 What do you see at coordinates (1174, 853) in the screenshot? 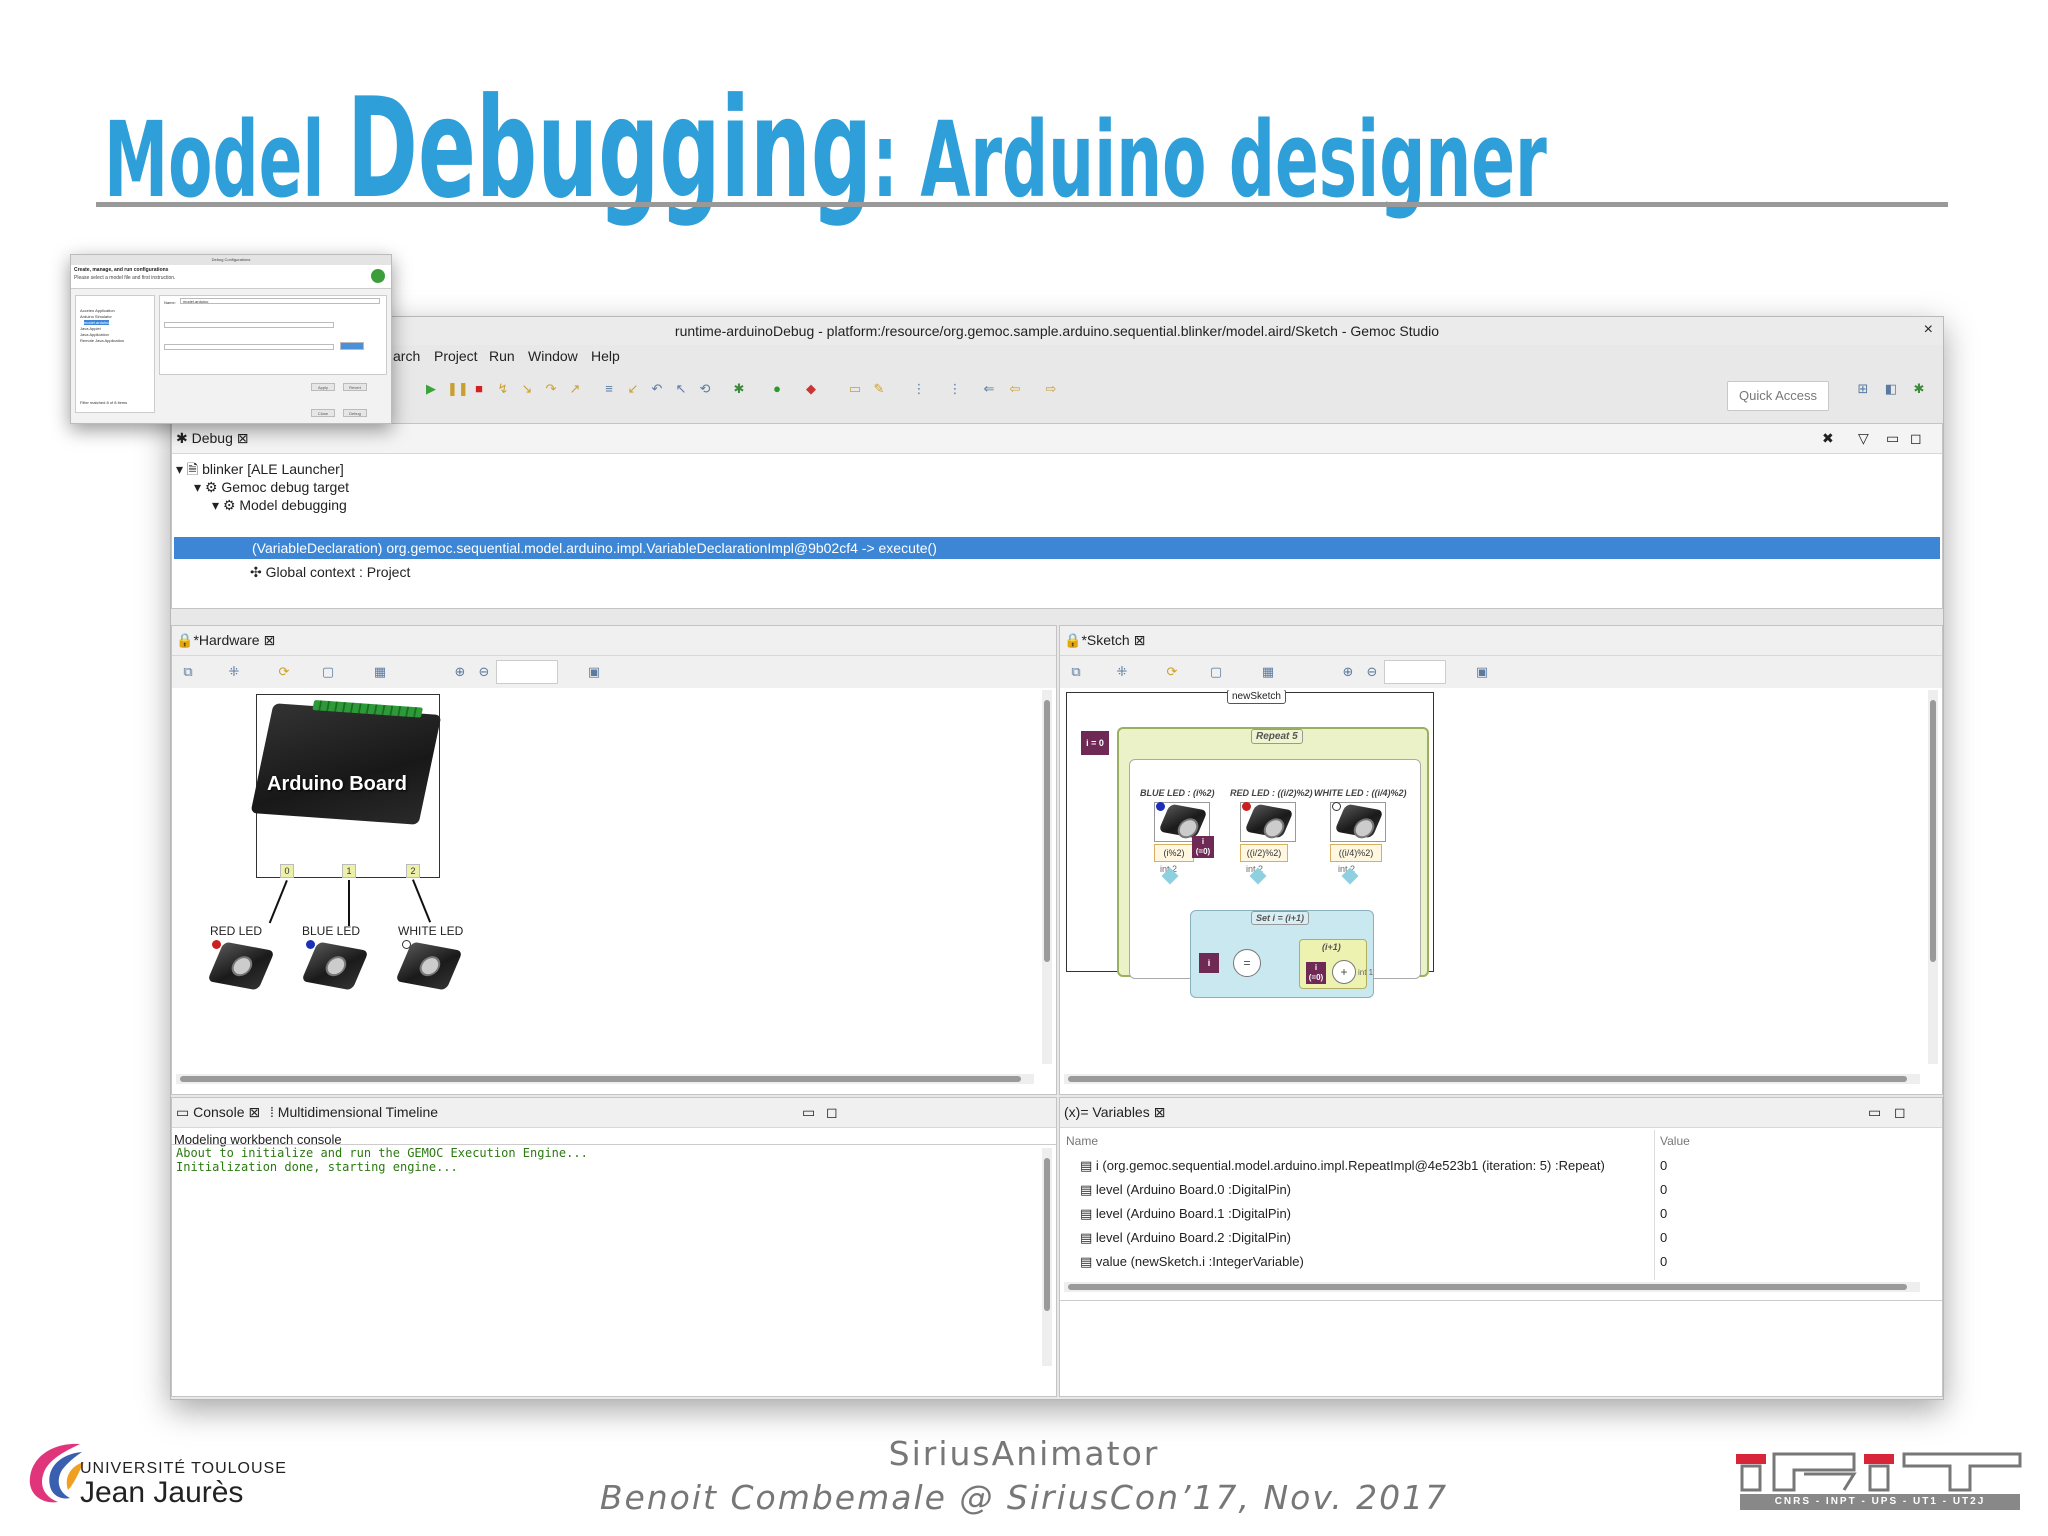
I see `blue-led-expr: (i%2)` at bounding box center [1174, 853].